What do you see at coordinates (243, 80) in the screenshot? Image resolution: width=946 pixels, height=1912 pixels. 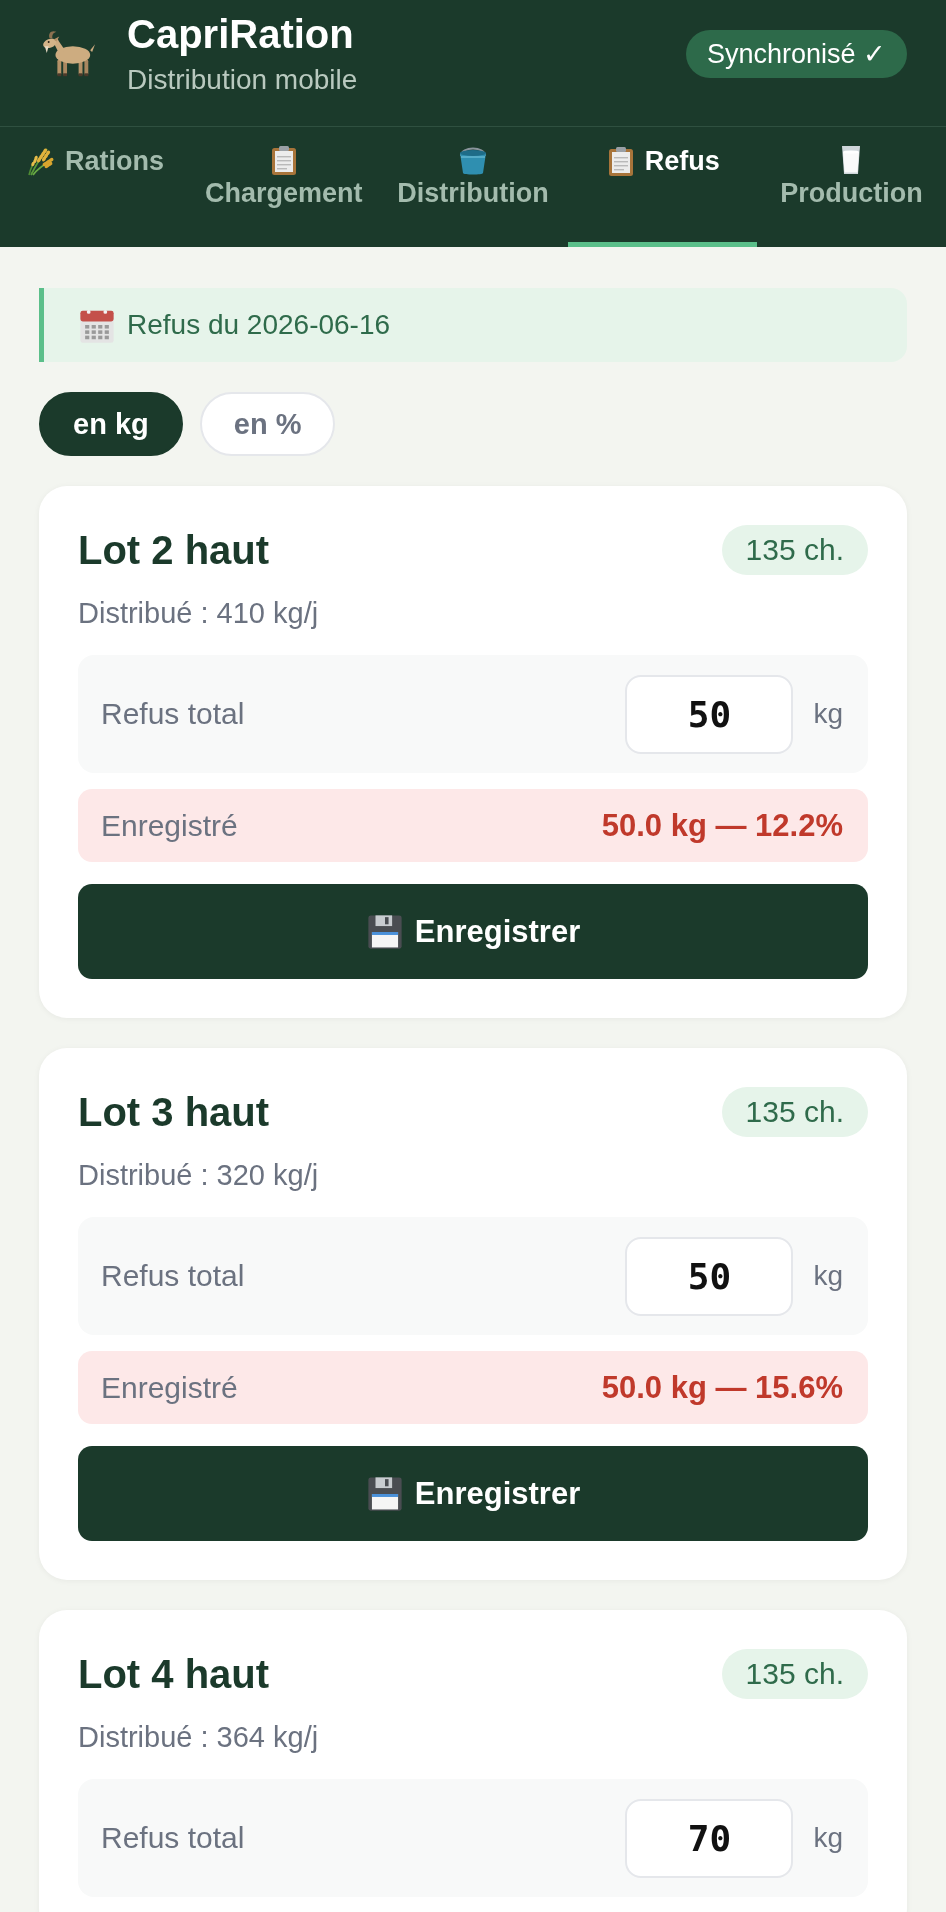 I see `app-subtitle: Distribution mobile` at bounding box center [243, 80].